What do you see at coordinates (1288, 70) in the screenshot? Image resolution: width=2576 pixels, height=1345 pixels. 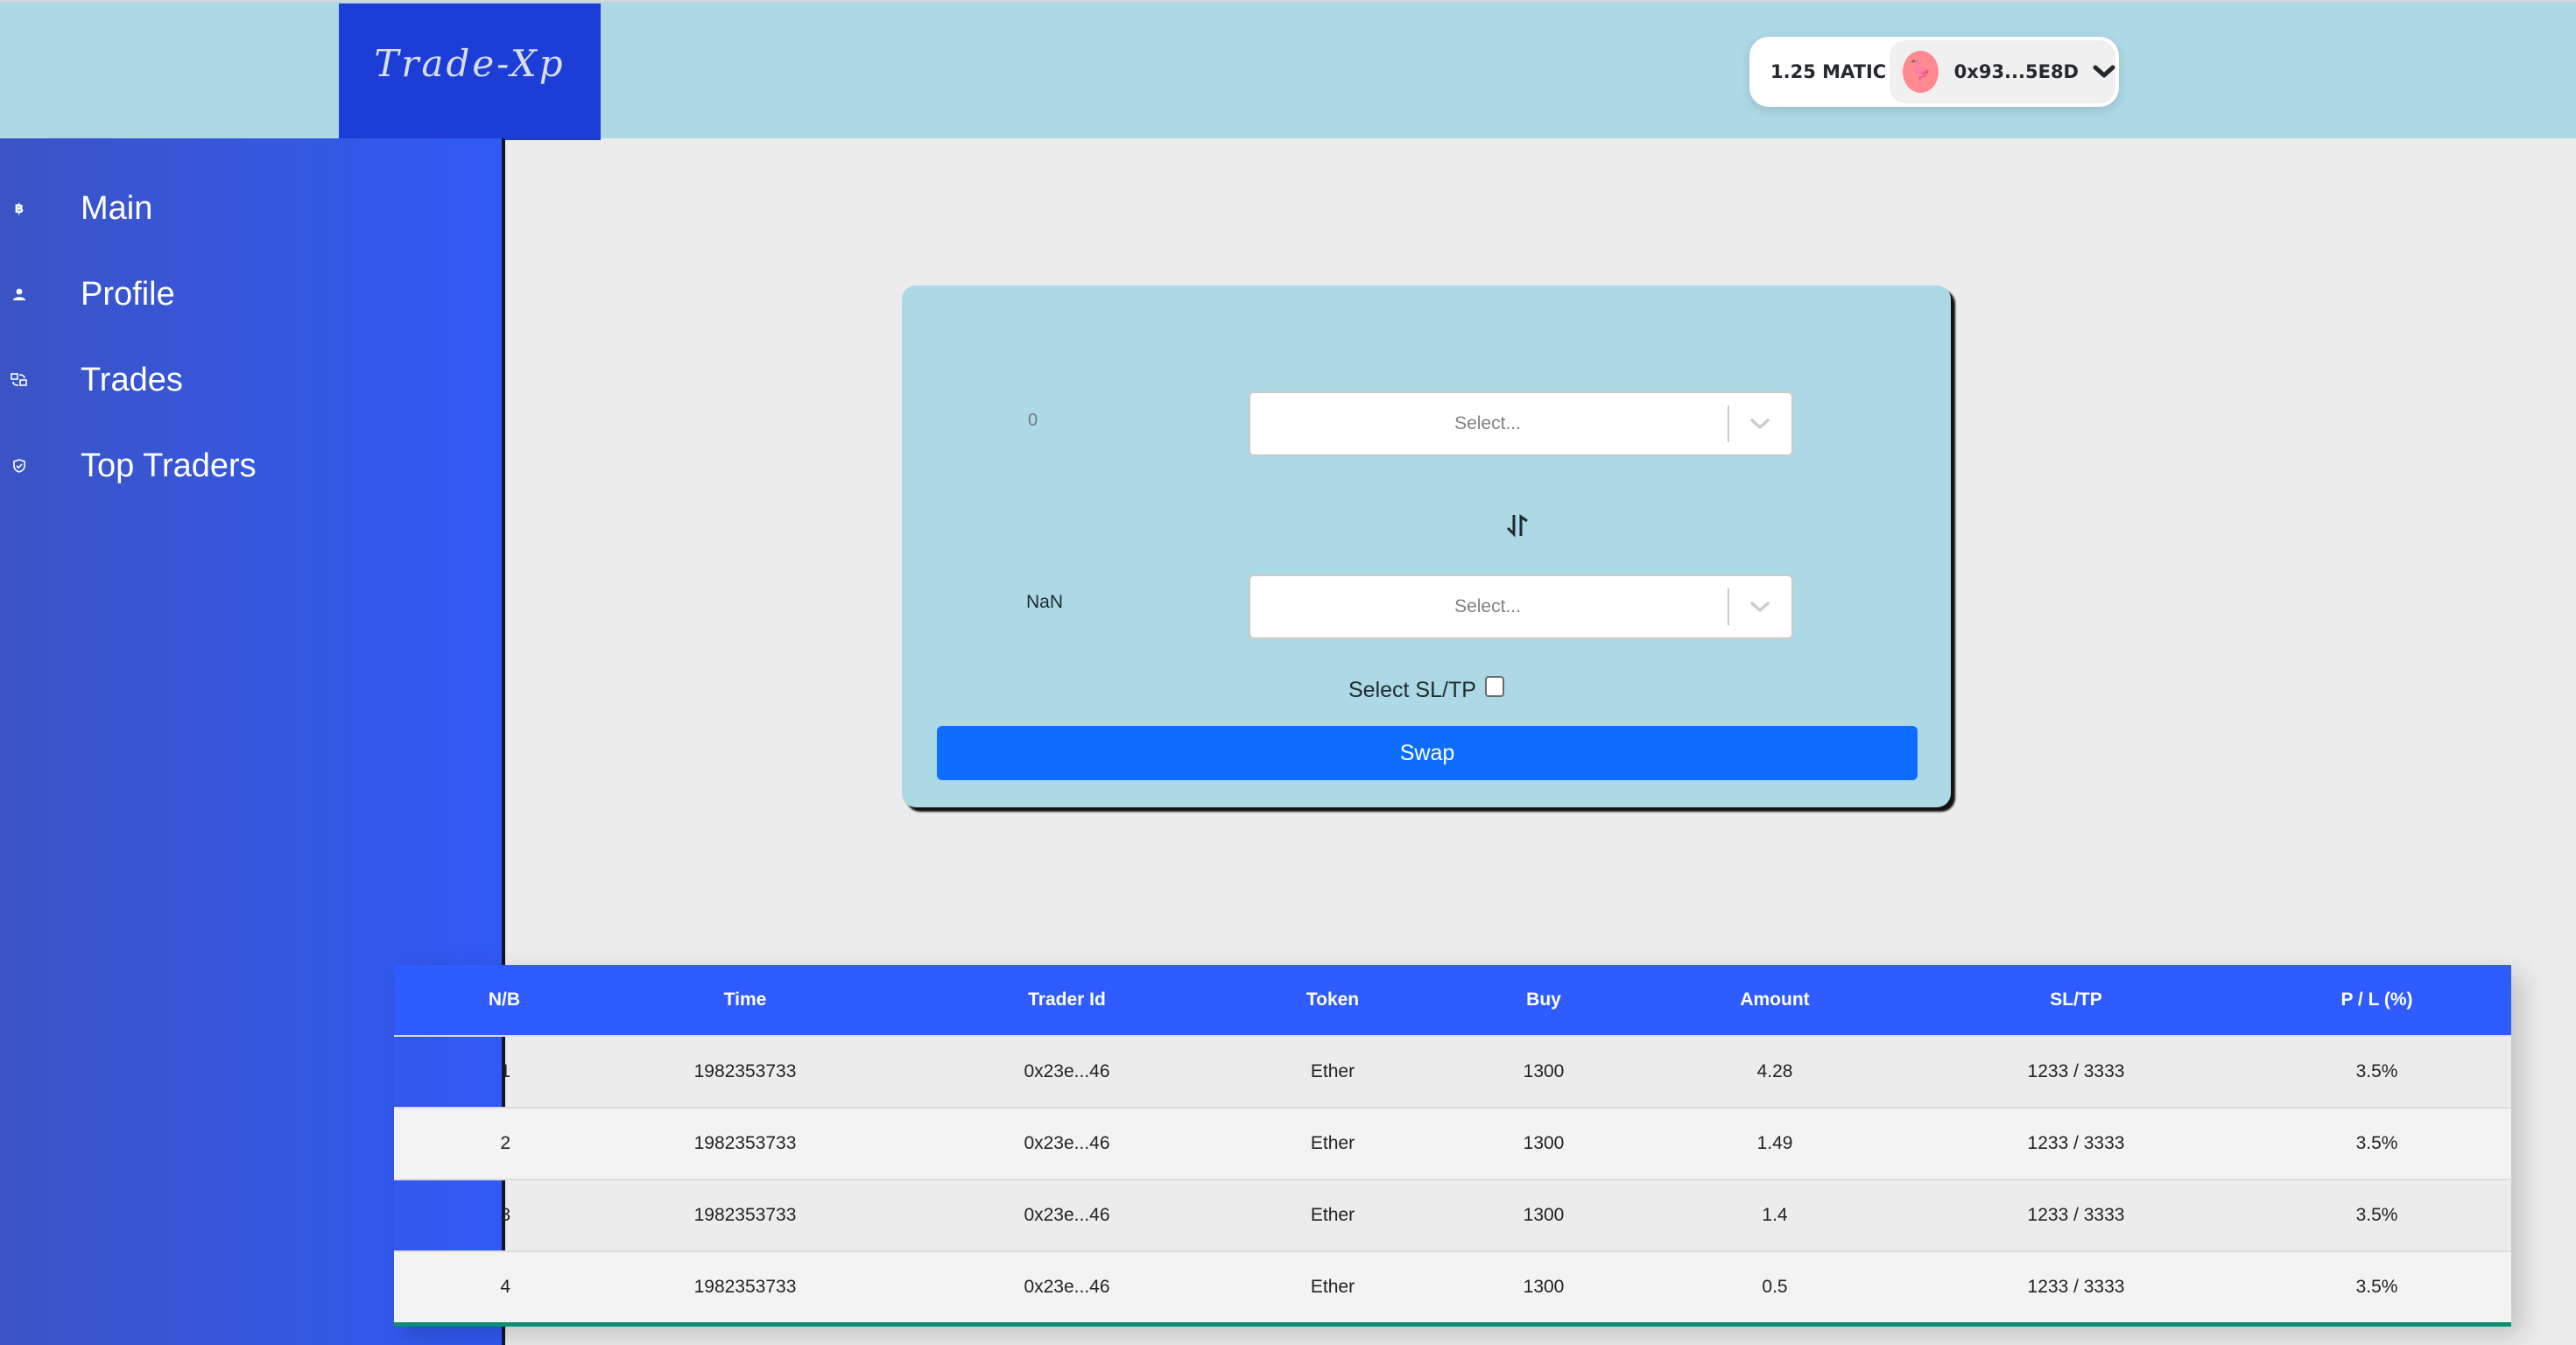 I see `top-header: Trade-Xp 1.25 MATIC 🦩 0x93...5E8D` at bounding box center [1288, 70].